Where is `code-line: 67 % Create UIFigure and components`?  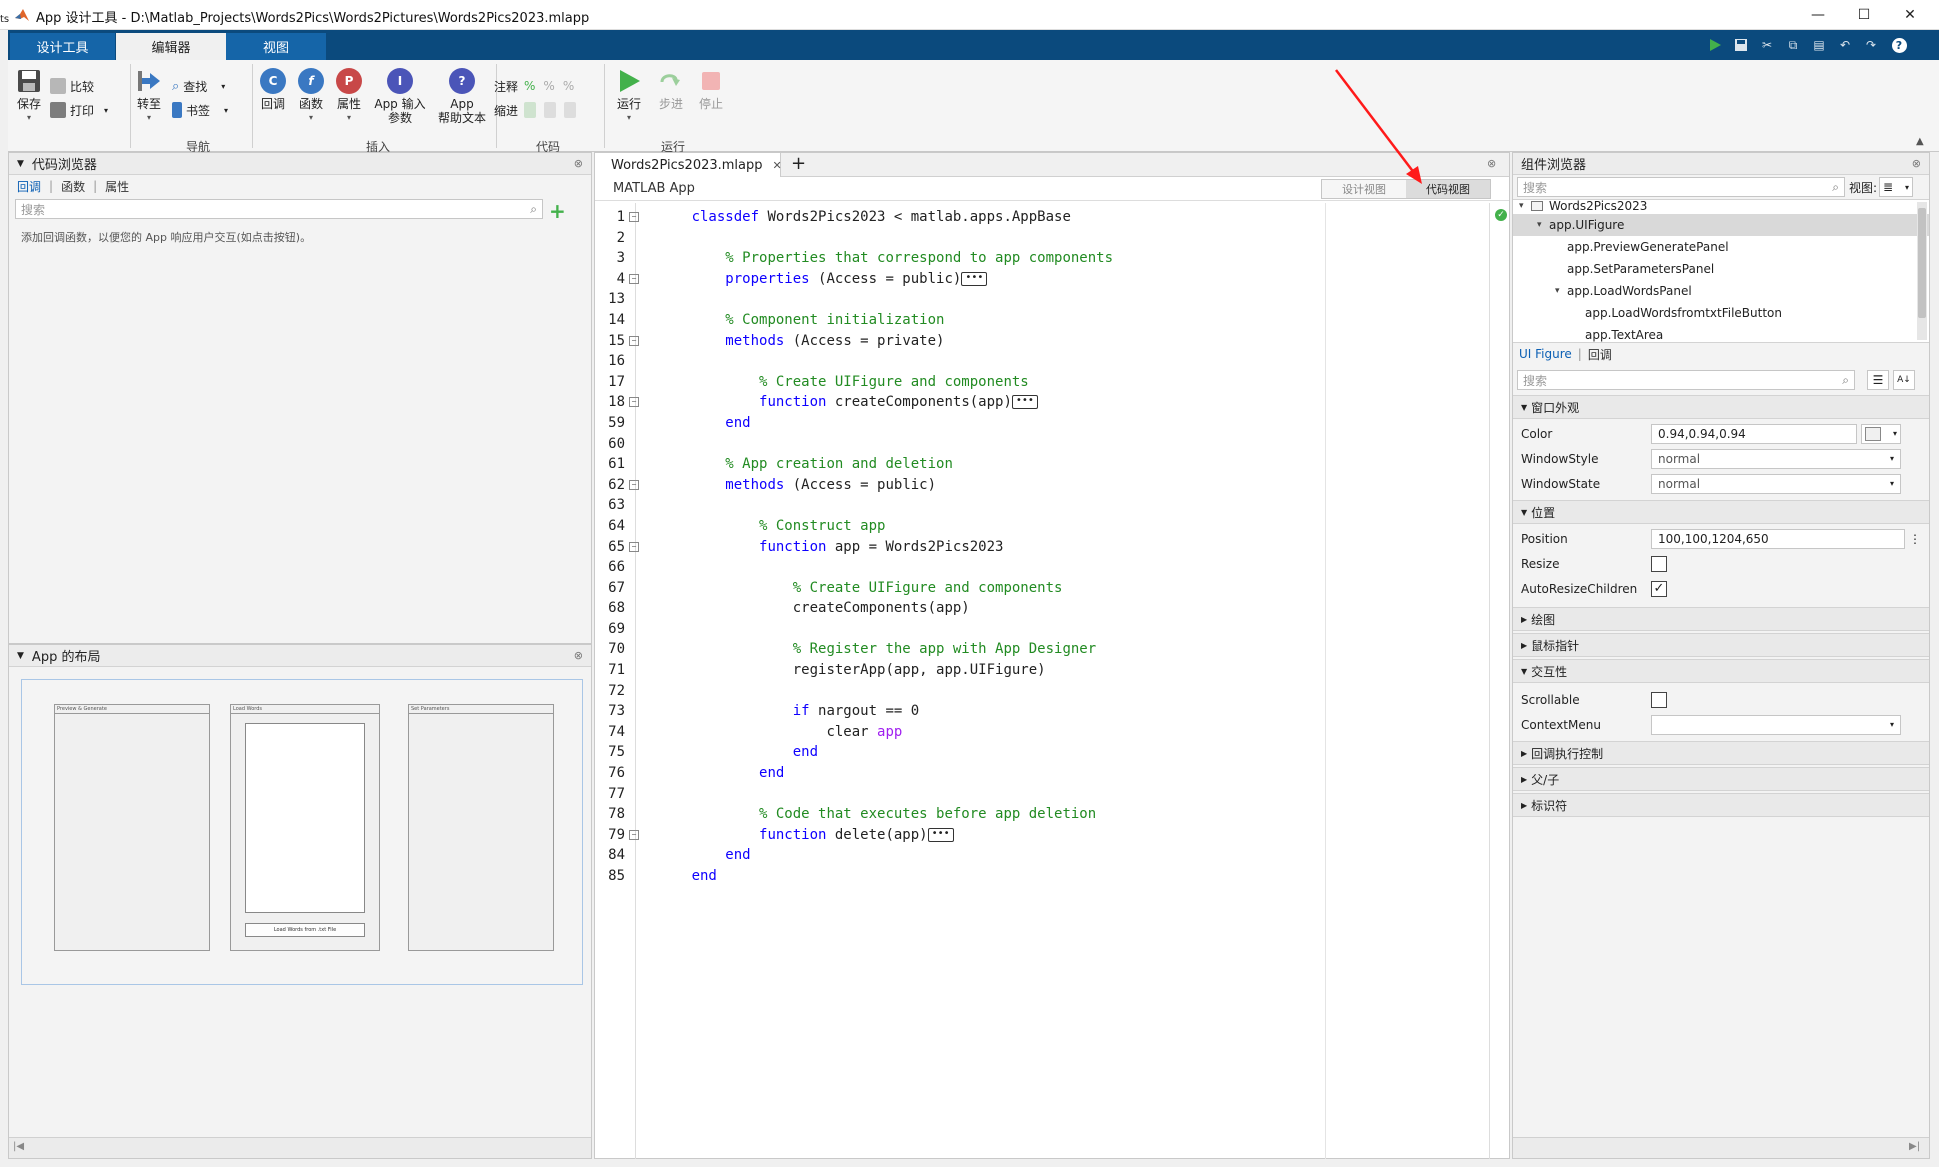
code-line: 67 % Create UIFigure and components is located at coordinates (955, 588).